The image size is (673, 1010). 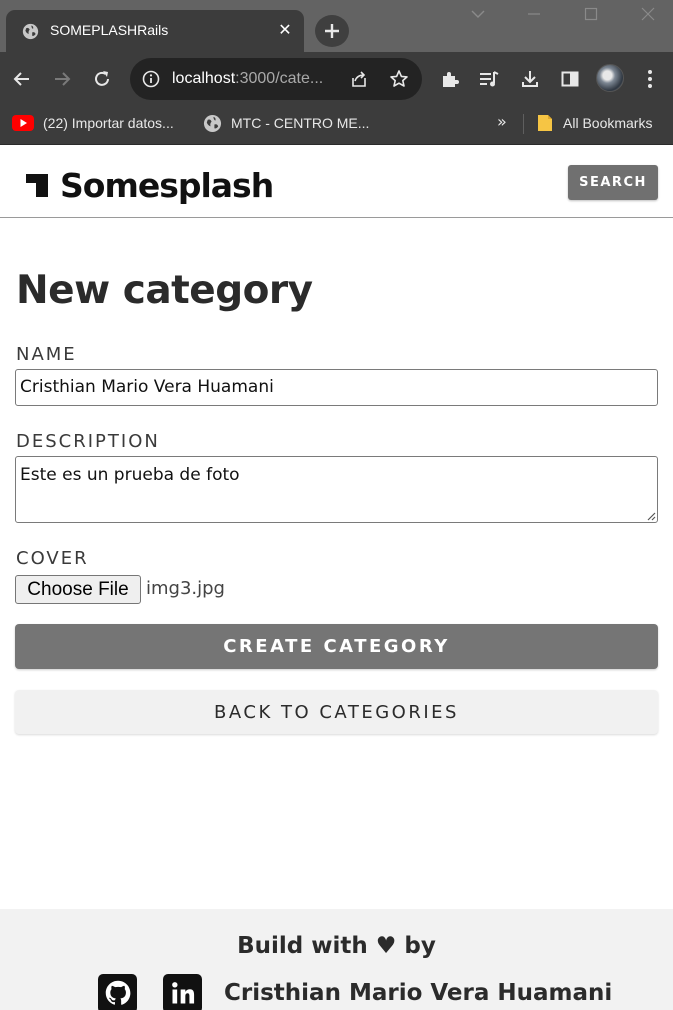 I want to click on github-link, so click(x=117, y=991).